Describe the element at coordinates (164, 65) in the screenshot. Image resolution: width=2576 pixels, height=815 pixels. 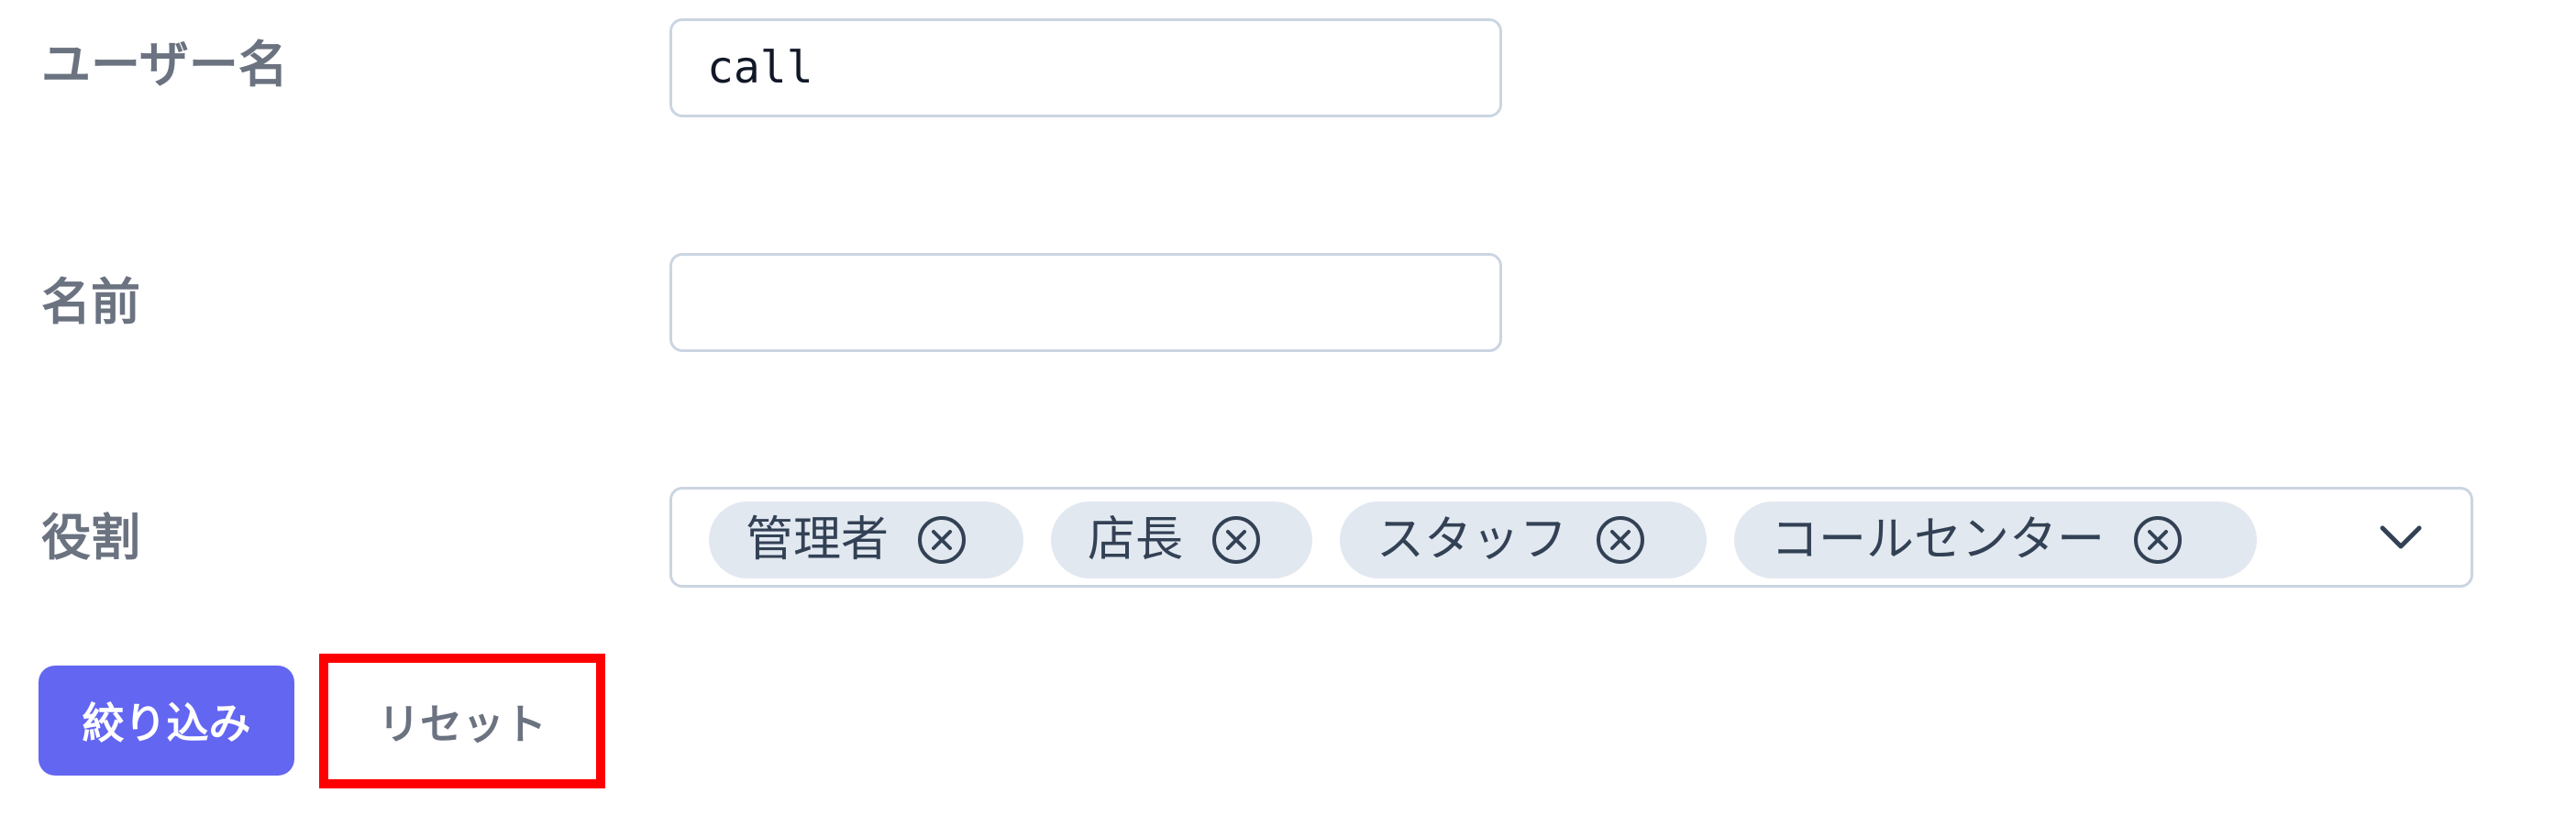
I see `username-label: ユーザー名` at that location.